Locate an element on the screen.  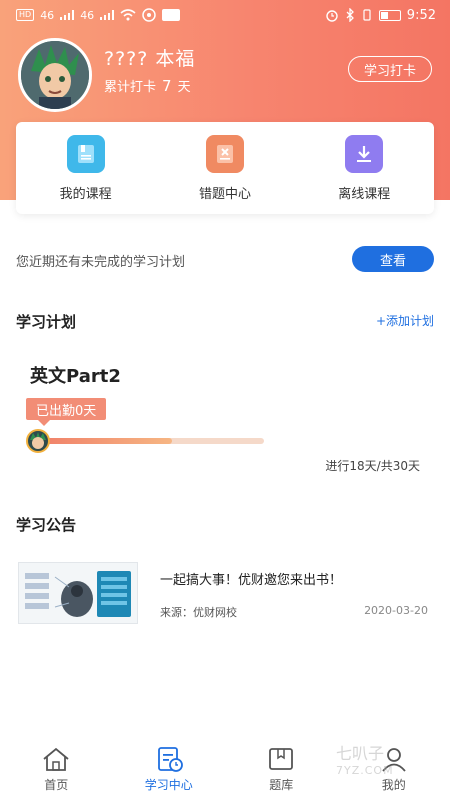
nav-label: 学习中心 is located at coordinates (168, 784).